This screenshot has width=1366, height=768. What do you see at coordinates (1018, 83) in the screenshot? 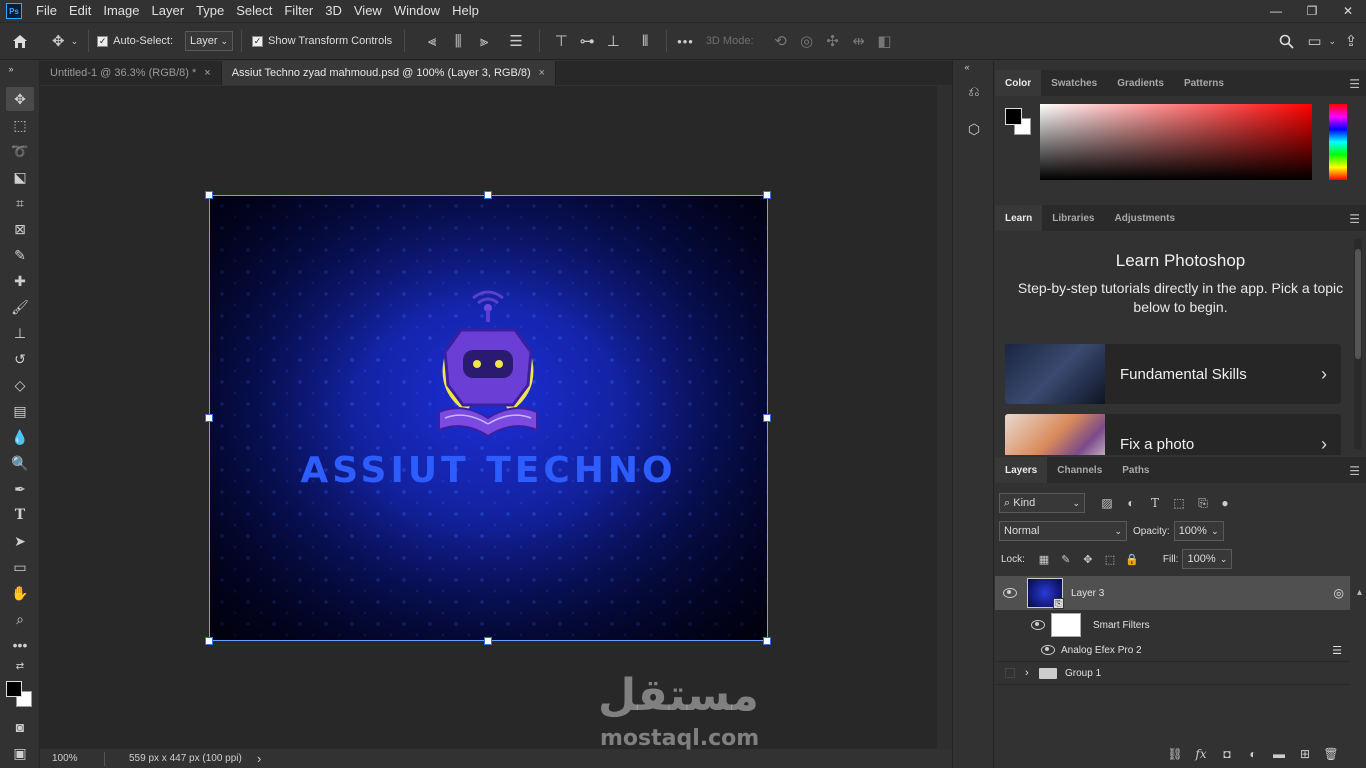
I see `tab-color: Color` at bounding box center [1018, 83].